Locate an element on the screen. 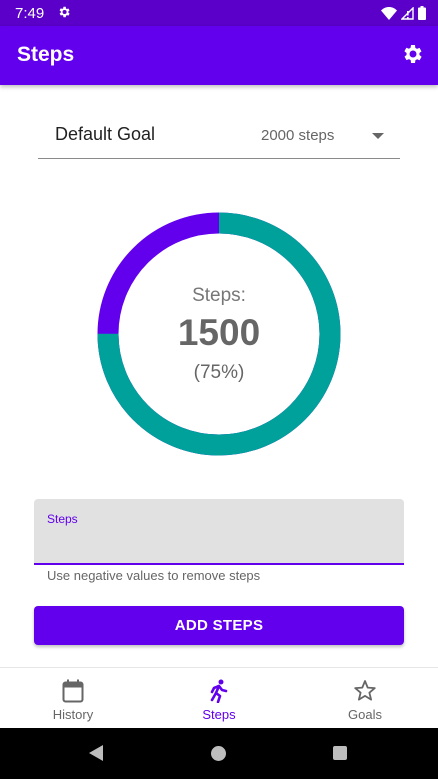 The width and height of the screenshot is (438, 779). status-icons is located at coordinates (403, 13).